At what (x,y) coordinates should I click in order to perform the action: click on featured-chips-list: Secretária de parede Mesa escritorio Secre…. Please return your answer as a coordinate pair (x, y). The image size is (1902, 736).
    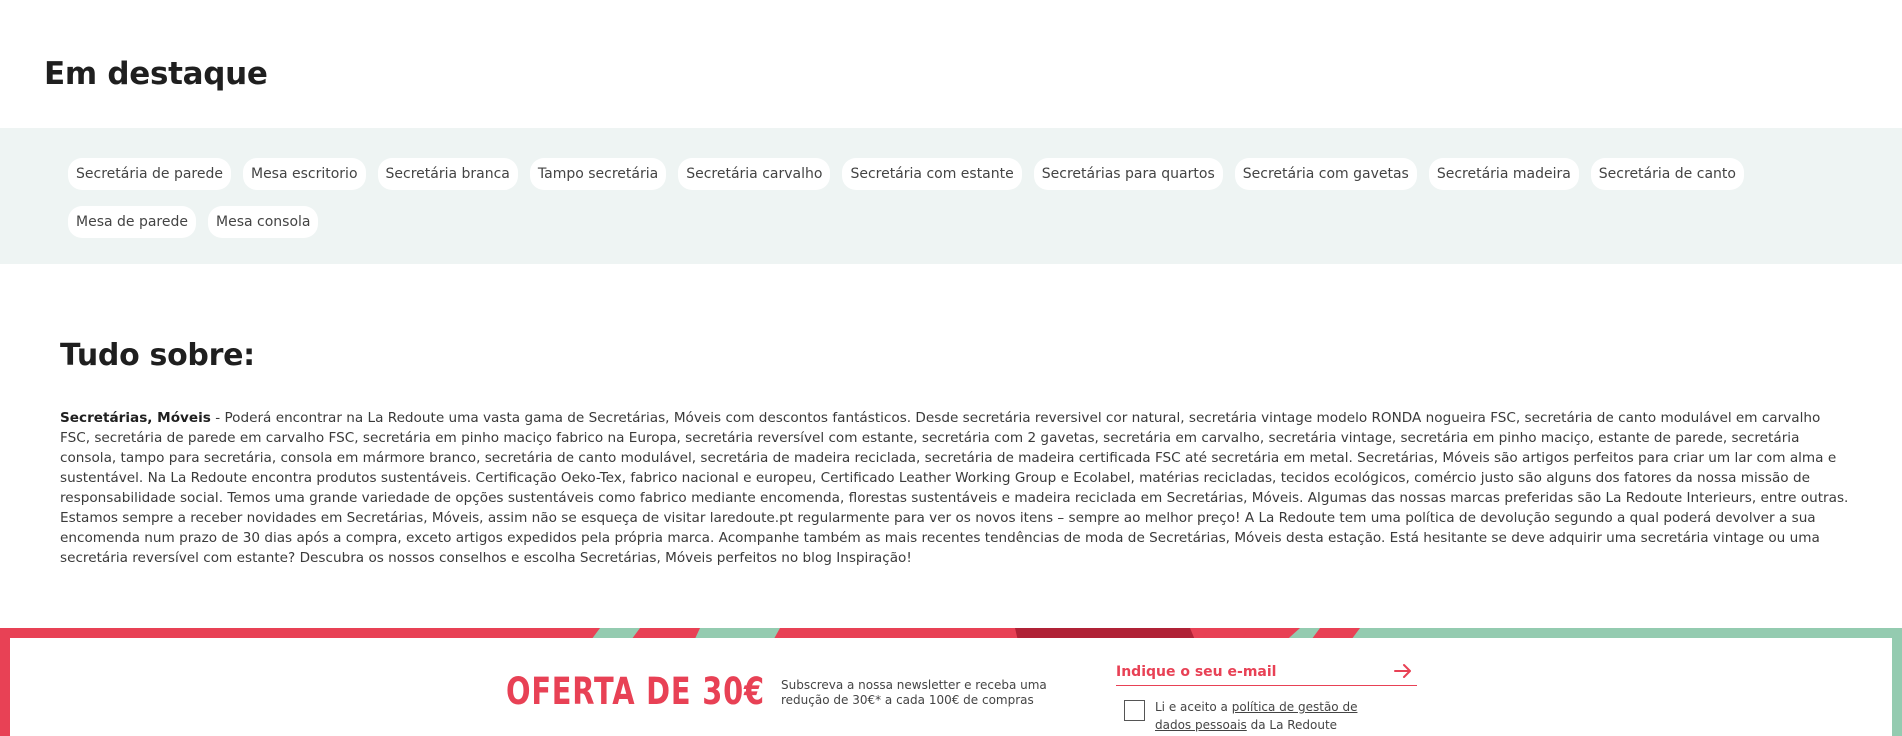
    Looking at the image, I should click on (958, 198).